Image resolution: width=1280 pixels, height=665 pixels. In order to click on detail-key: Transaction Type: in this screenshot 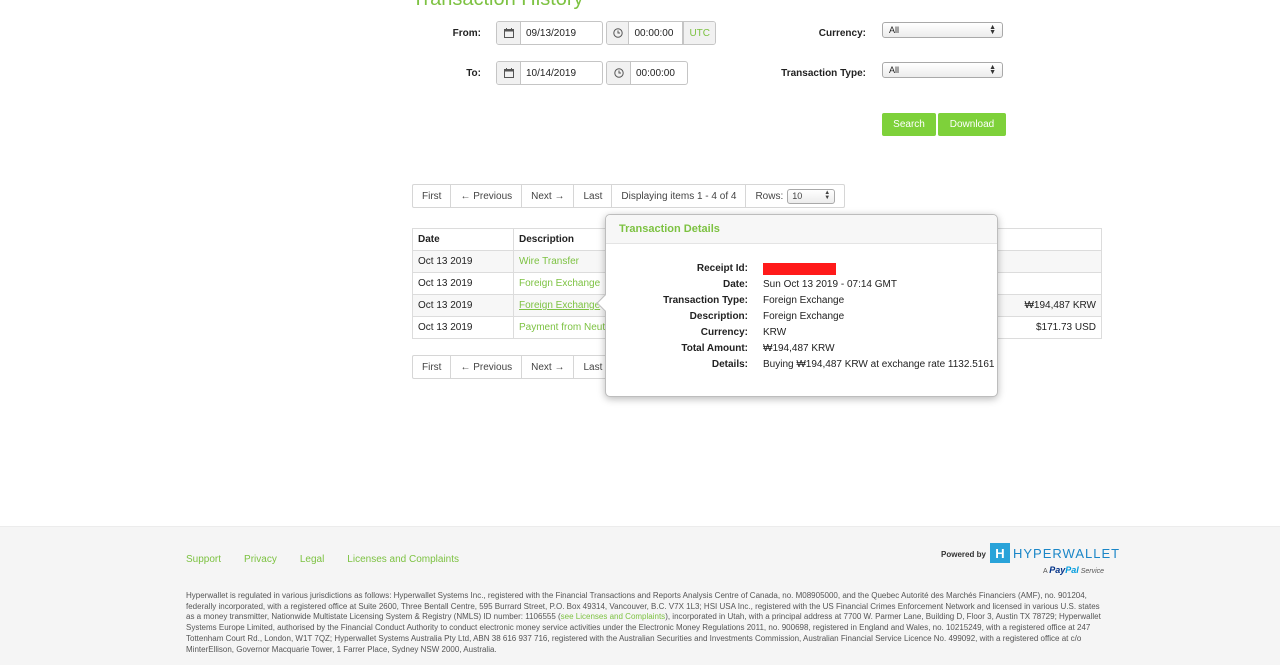, I will do `click(705, 300)`.